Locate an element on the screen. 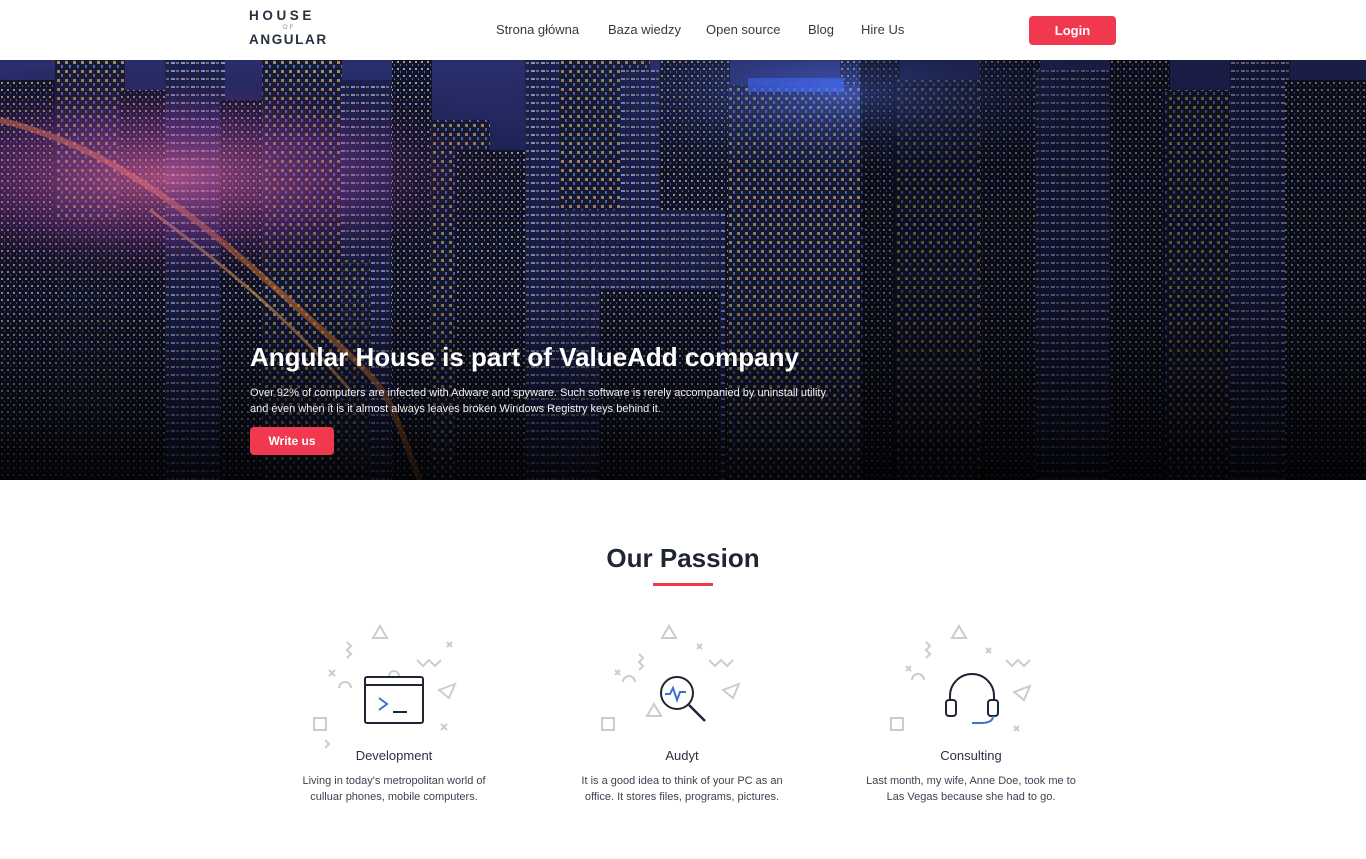  card-description-line-2: Las Vegas because she had to go. is located at coordinates (971, 797).